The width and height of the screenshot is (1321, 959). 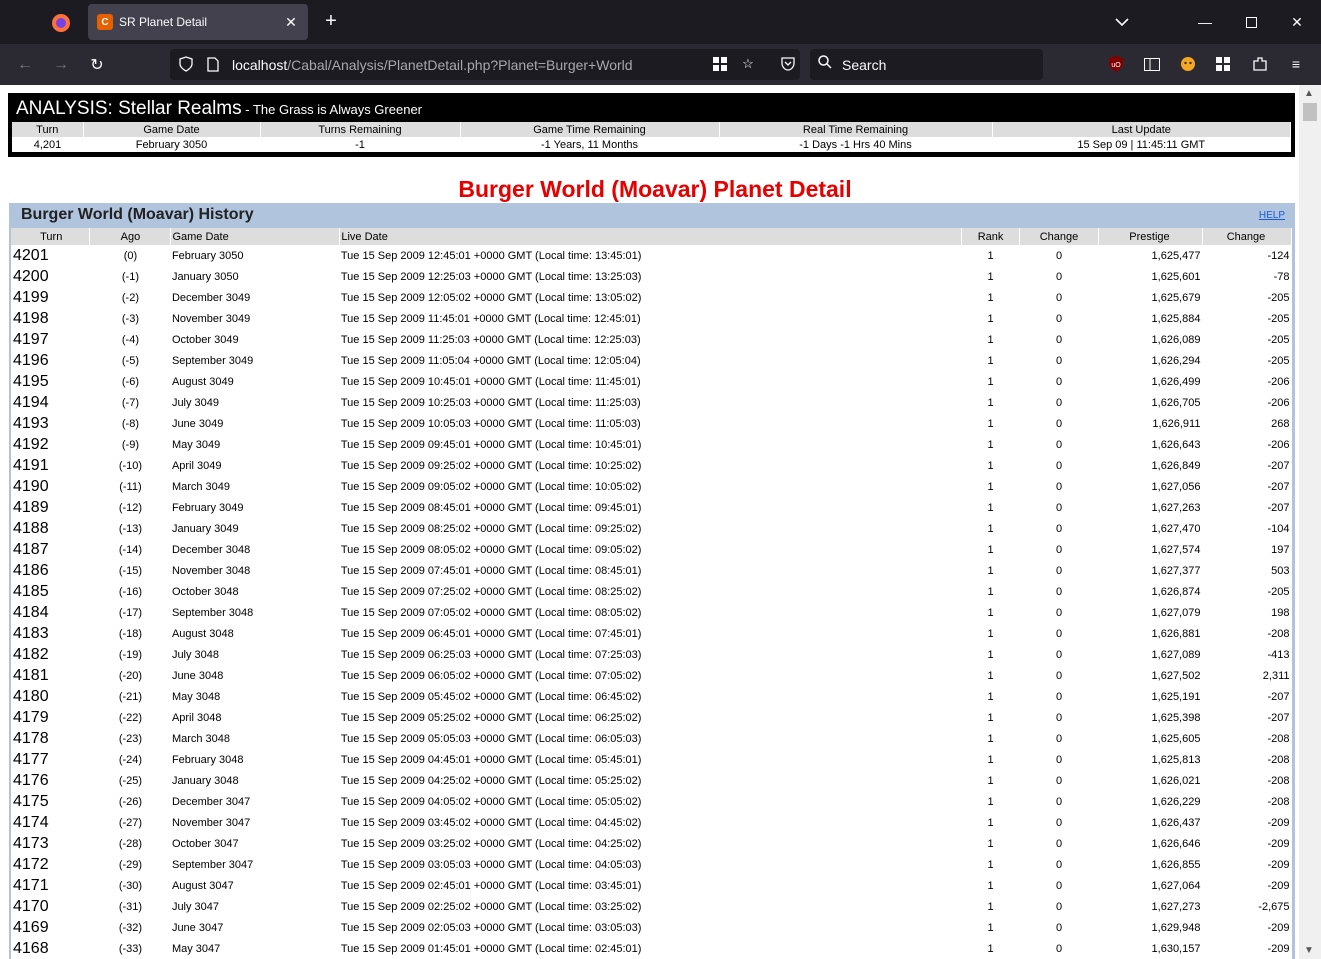 What do you see at coordinates (1176, 570) in the screenshot?
I see `row-prestige: 1,627,377` at bounding box center [1176, 570].